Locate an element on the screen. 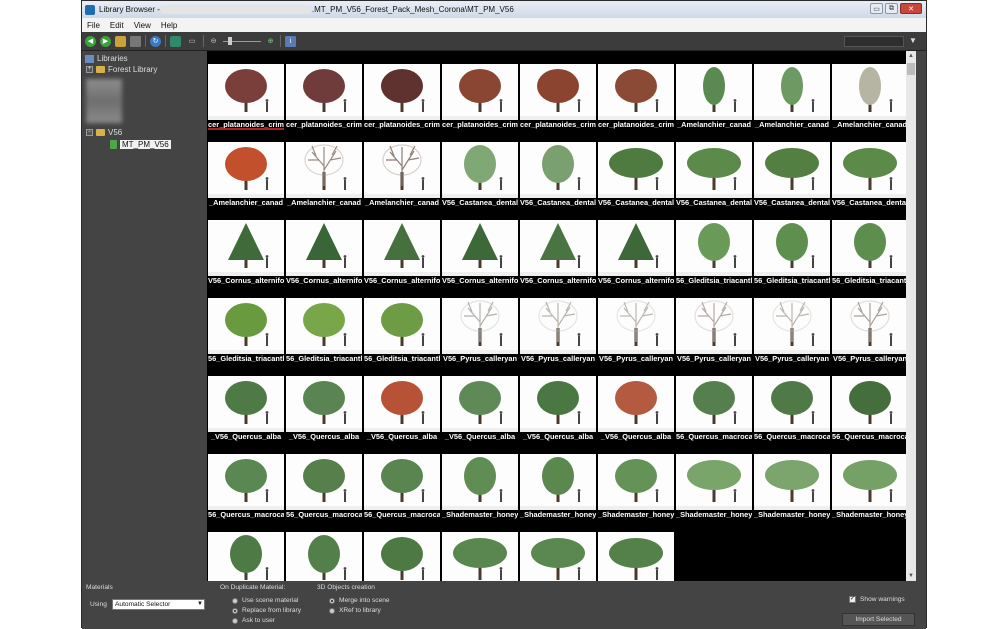  minimize-button: ▭ is located at coordinates (876, 8).